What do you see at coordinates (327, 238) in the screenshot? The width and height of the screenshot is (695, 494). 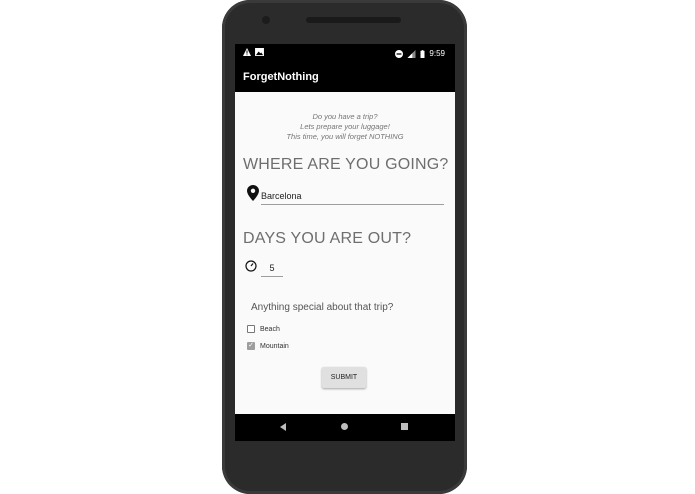 I see `days-heading: DAYS YOU ARE OUT?` at bounding box center [327, 238].